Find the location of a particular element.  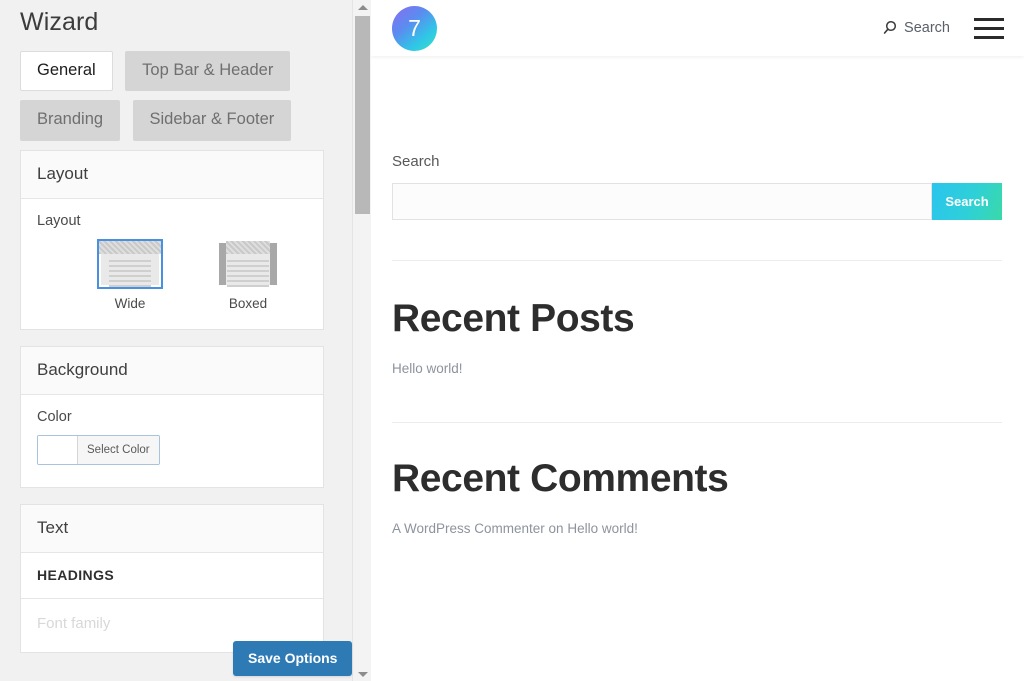

tab-sidebar-and-footer: Sidebar & Footer is located at coordinates (212, 120).